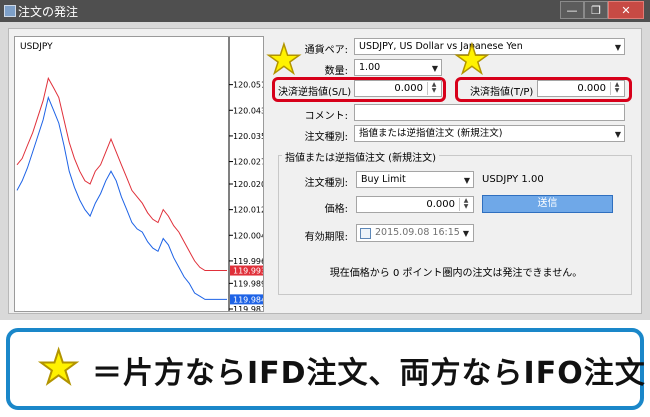 The image size is (650, 417). Describe the element at coordinates (248, 210) in the screenshot. I see `price-tick-label: 120.012` at that location.